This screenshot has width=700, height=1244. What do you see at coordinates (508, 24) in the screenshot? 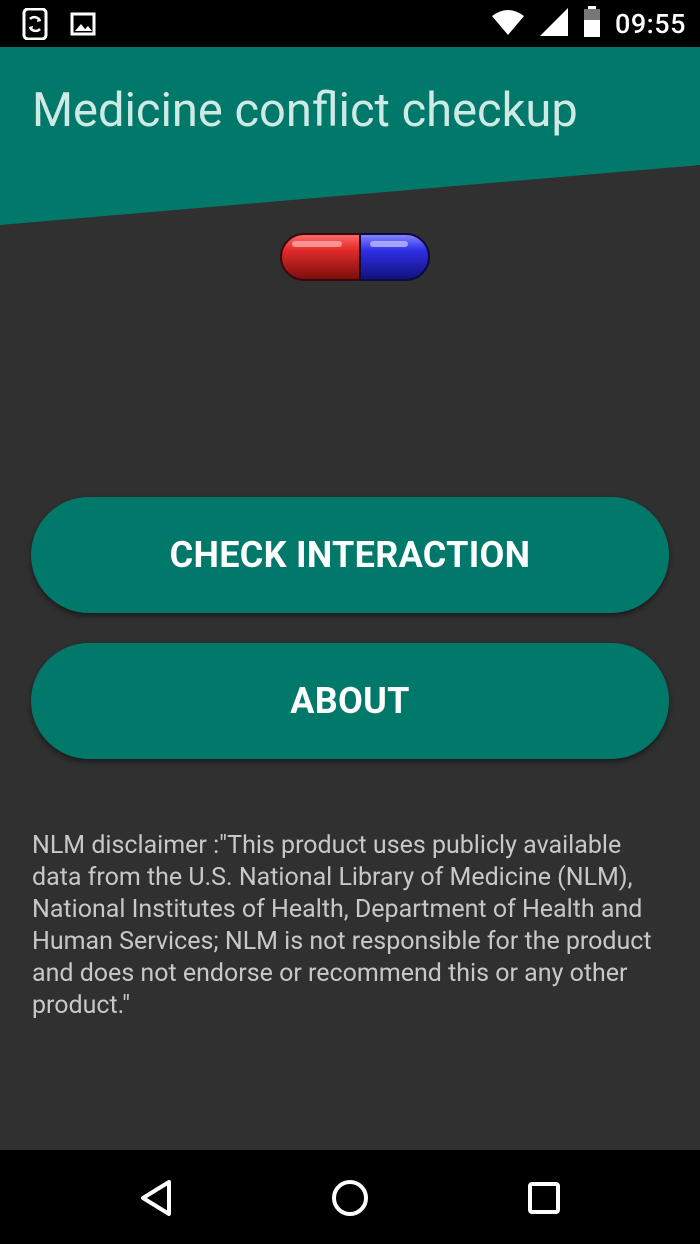
I see `wifi-icon` at bounding box center [508, 24].